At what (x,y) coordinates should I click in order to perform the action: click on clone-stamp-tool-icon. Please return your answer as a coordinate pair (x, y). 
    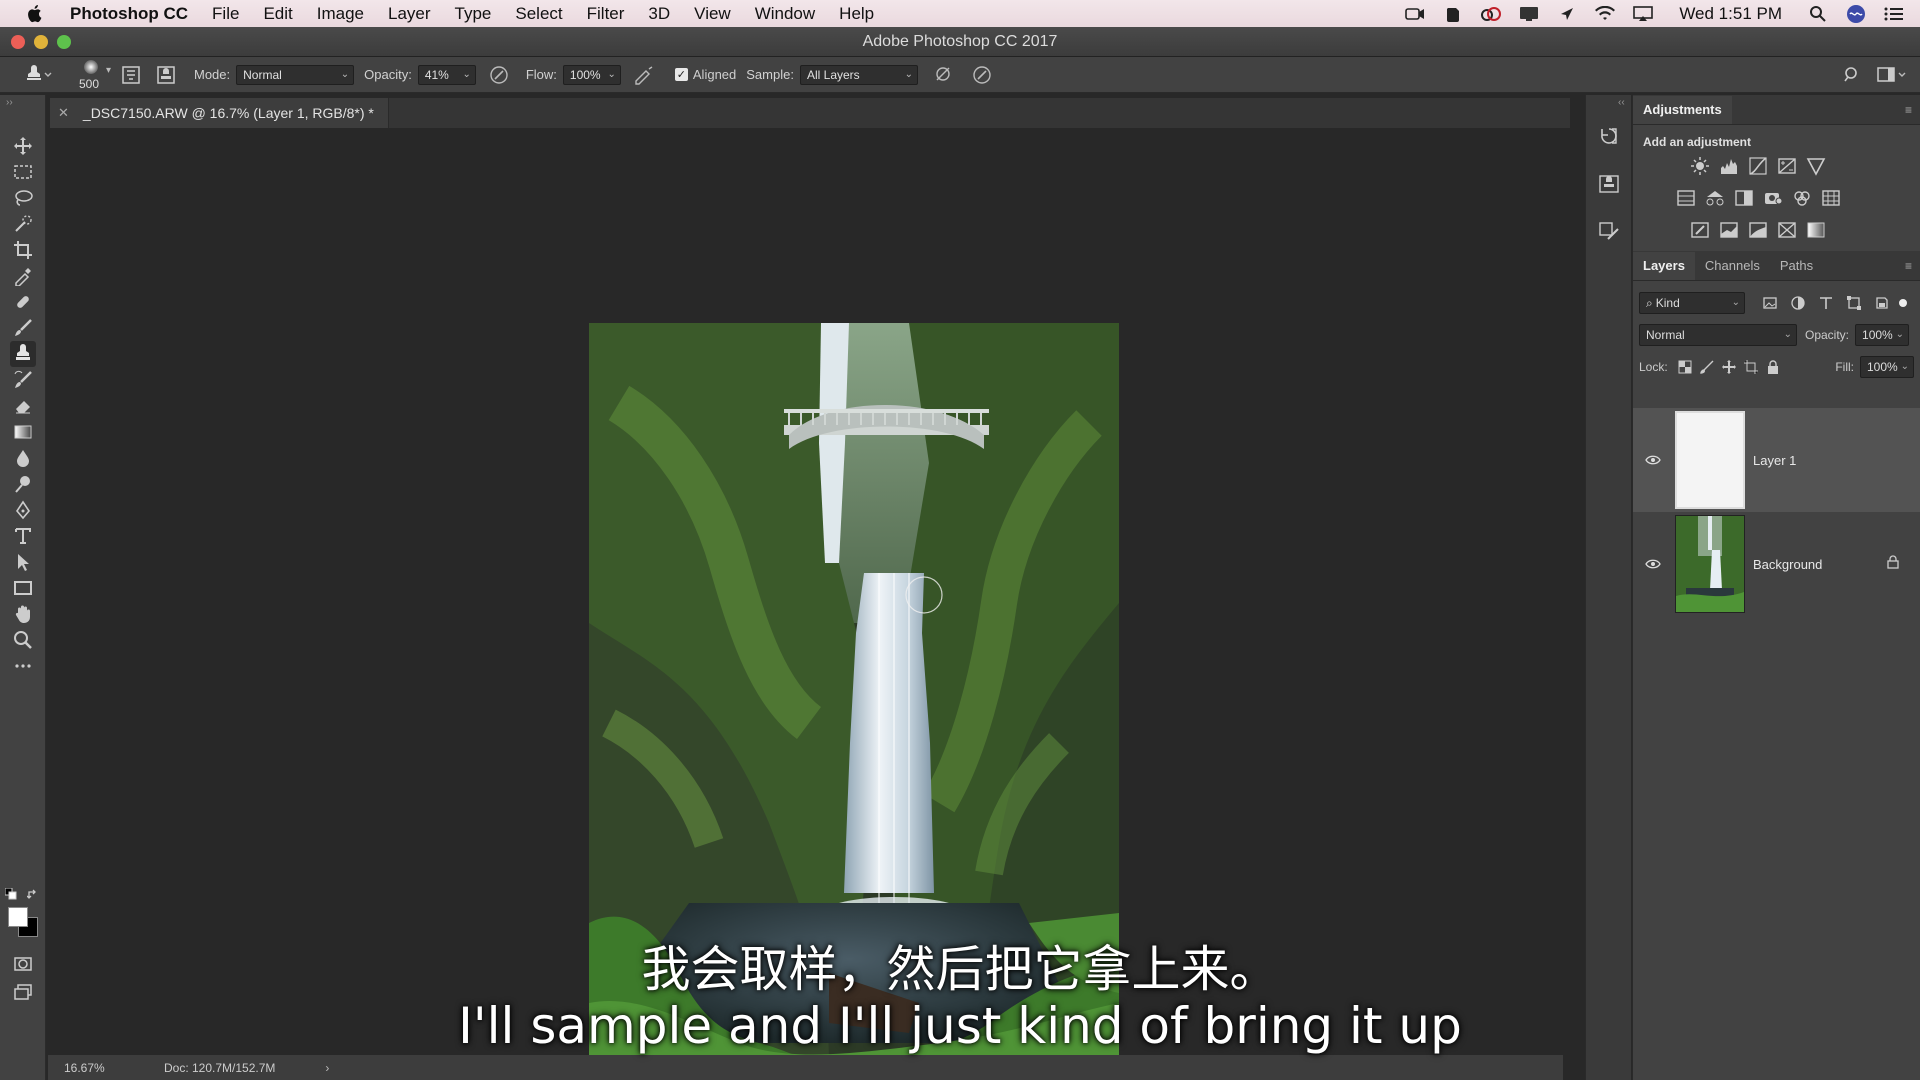
    Looking at the image, I should click on (23, 354).